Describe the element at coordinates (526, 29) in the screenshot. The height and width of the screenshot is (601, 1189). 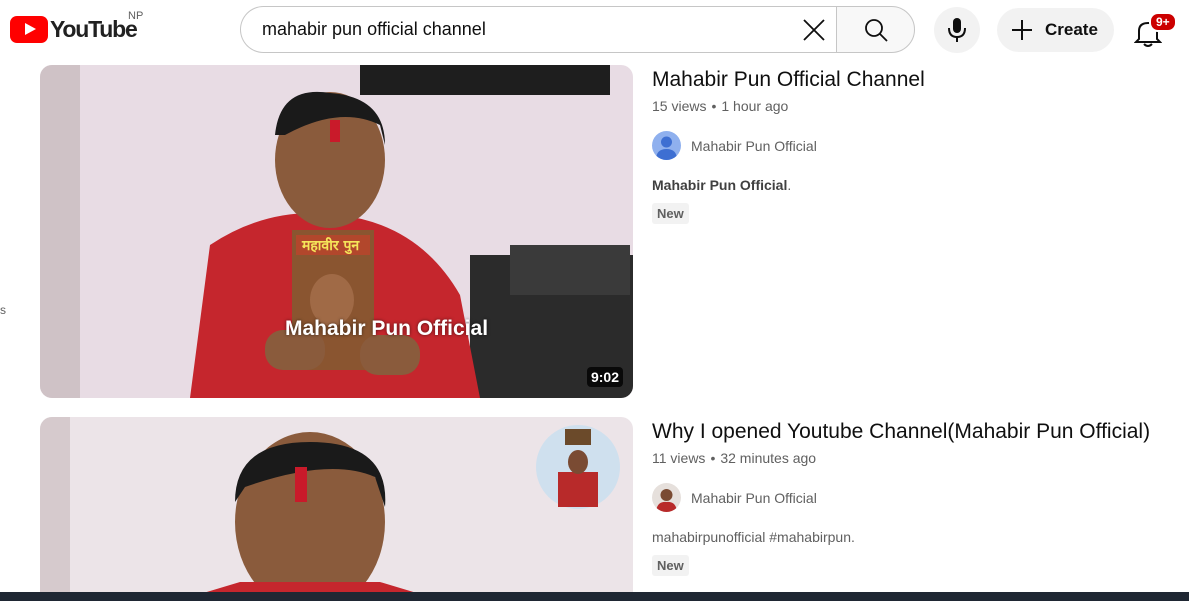
I see `search-input` at that location.